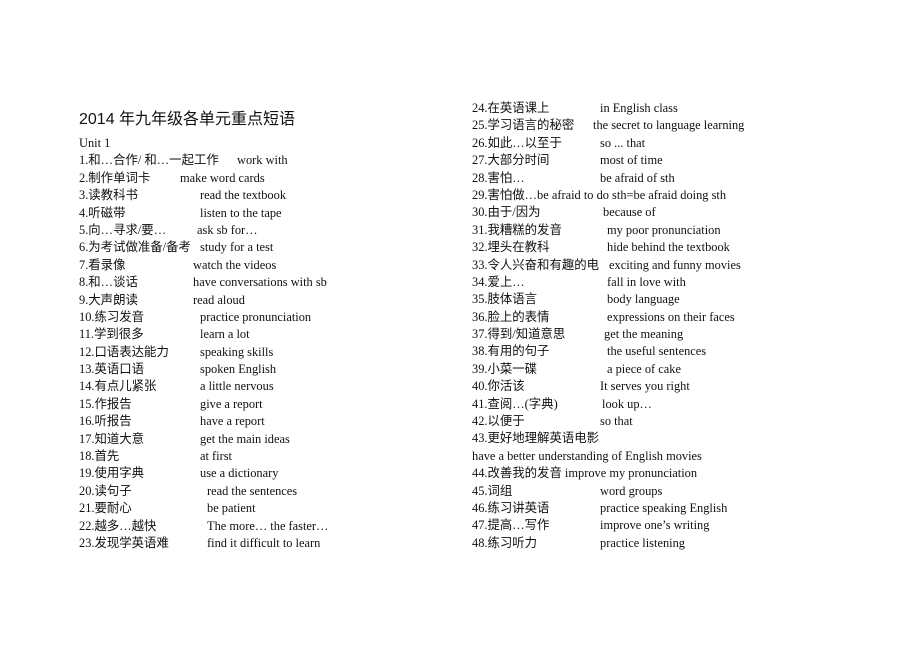  What do you see at coordinates (235, 264) in the screenshot?
I see `phrase-english: watch the videos` at bounding box center [235, 264].